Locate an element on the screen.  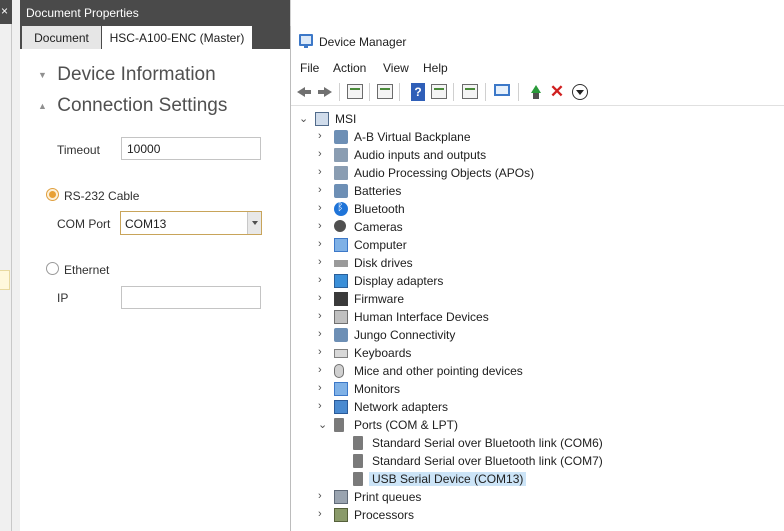
forward-icon is located at coordinates (325, 92).